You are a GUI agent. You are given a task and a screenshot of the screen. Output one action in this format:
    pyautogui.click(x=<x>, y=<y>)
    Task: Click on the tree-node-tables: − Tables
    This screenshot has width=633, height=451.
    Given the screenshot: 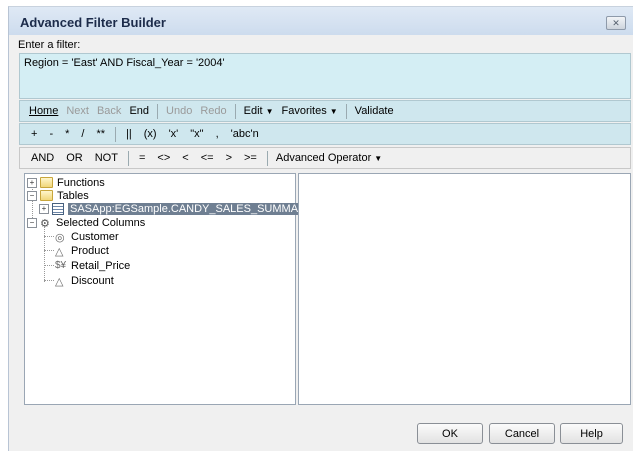 What is the action you would take?
    pyautogui.click(x=58, y=195)
    